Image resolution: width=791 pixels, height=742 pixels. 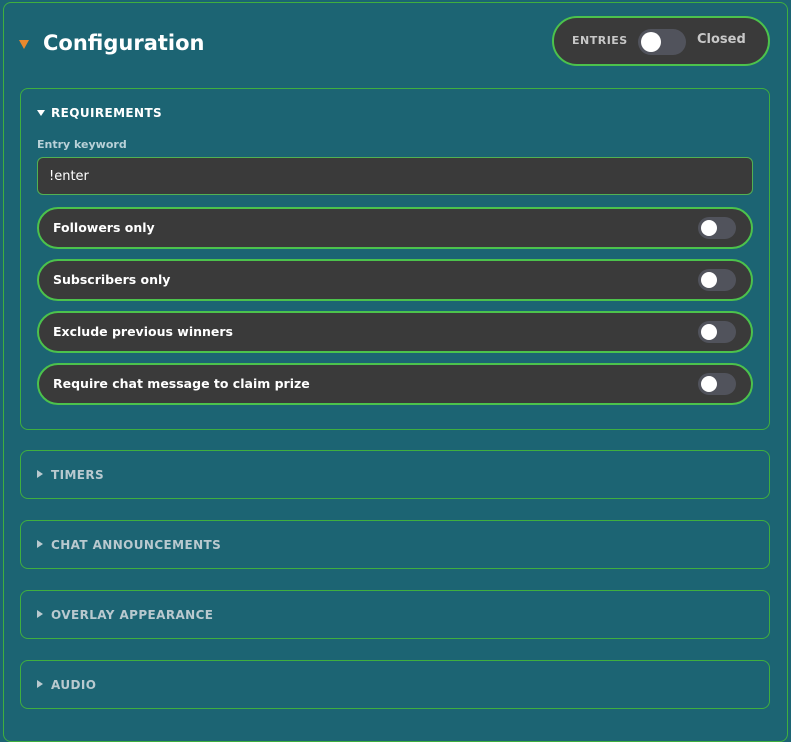 What do you see at coordinates (395, 614) in the screenshot?
I see `section-overlay-appearance: OVERLAY APPEARANCE` at bounding box center [395, 614].